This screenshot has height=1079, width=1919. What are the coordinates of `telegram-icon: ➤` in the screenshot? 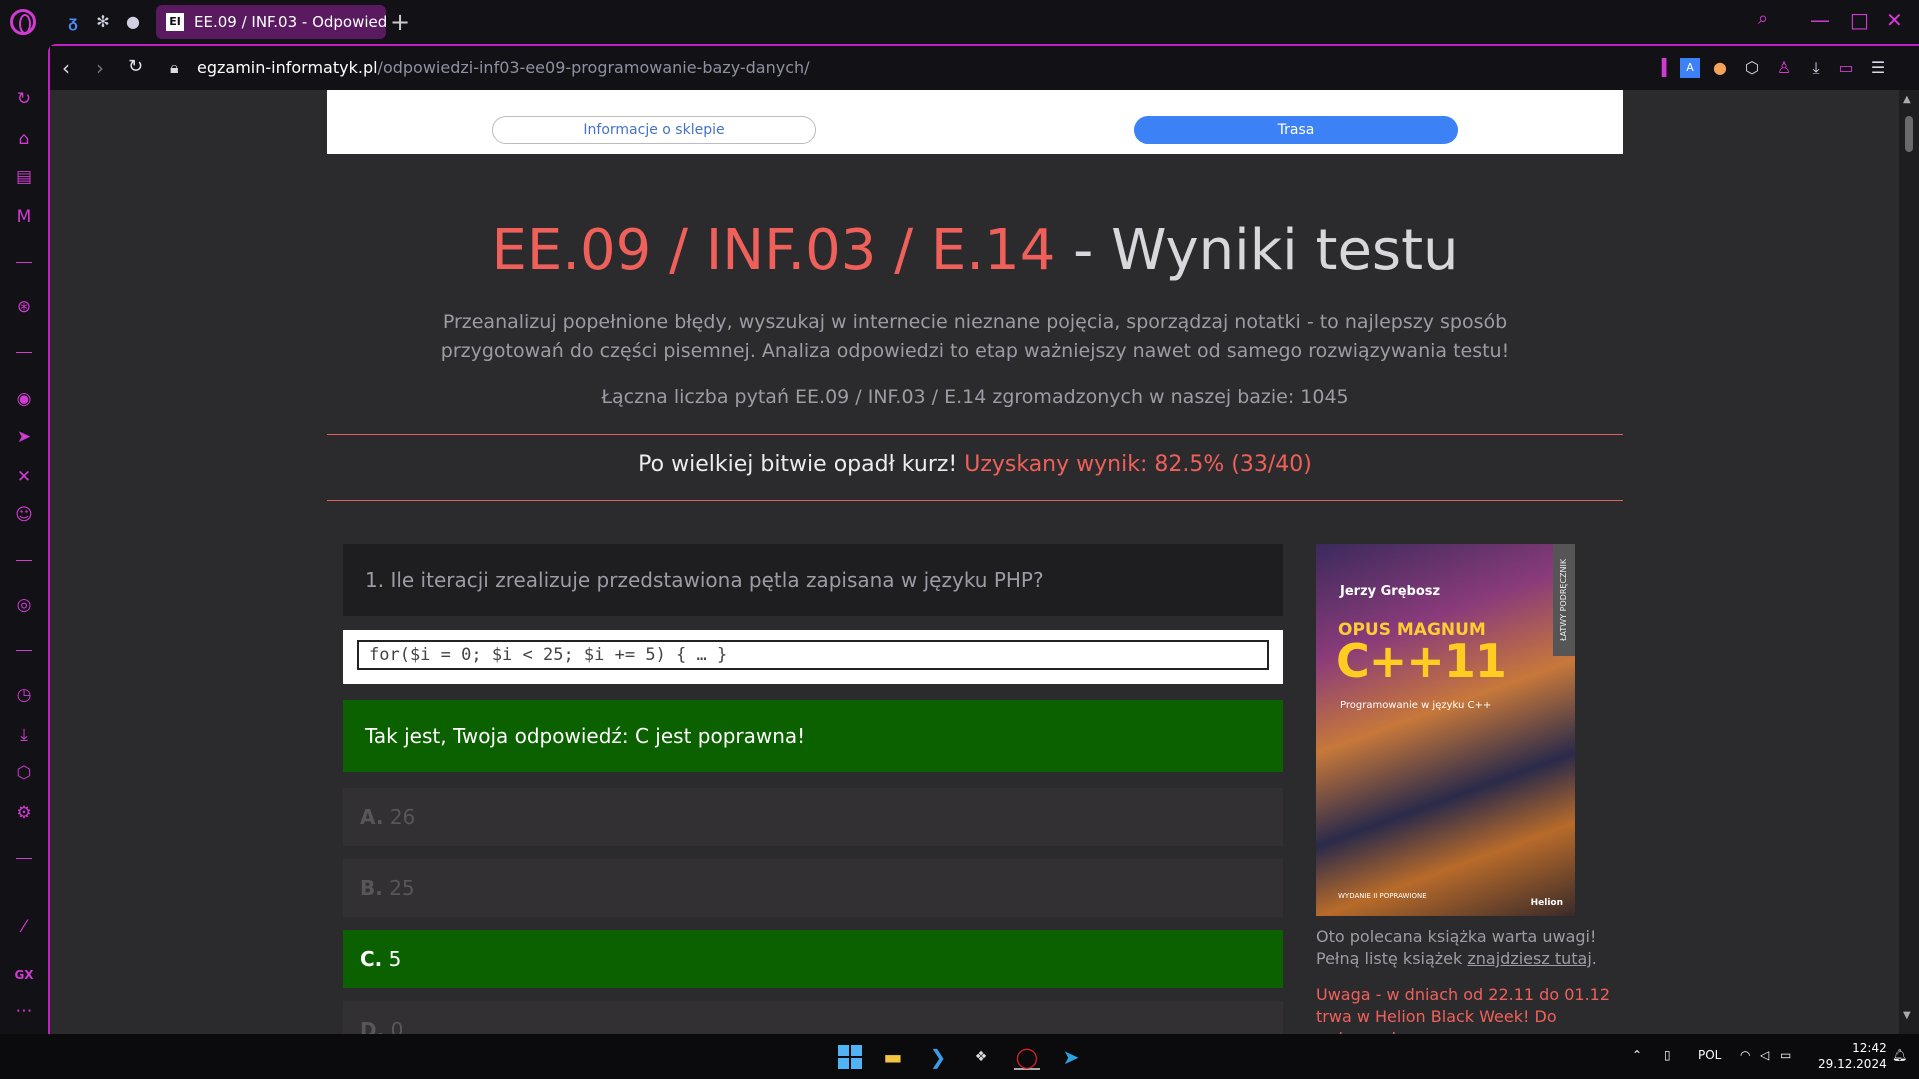 It's located at (24, 437).